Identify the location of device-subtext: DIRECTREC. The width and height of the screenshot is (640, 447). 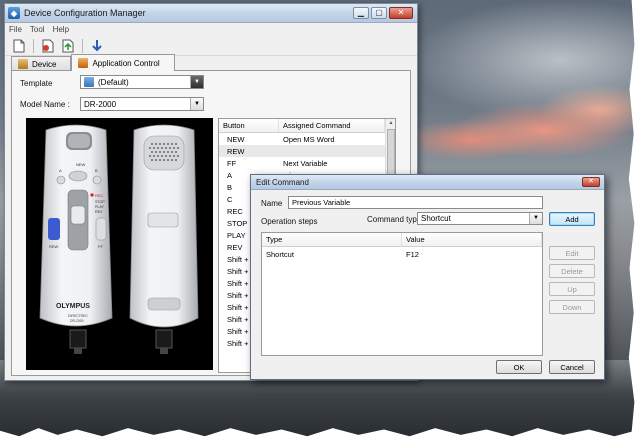
(78, 316).